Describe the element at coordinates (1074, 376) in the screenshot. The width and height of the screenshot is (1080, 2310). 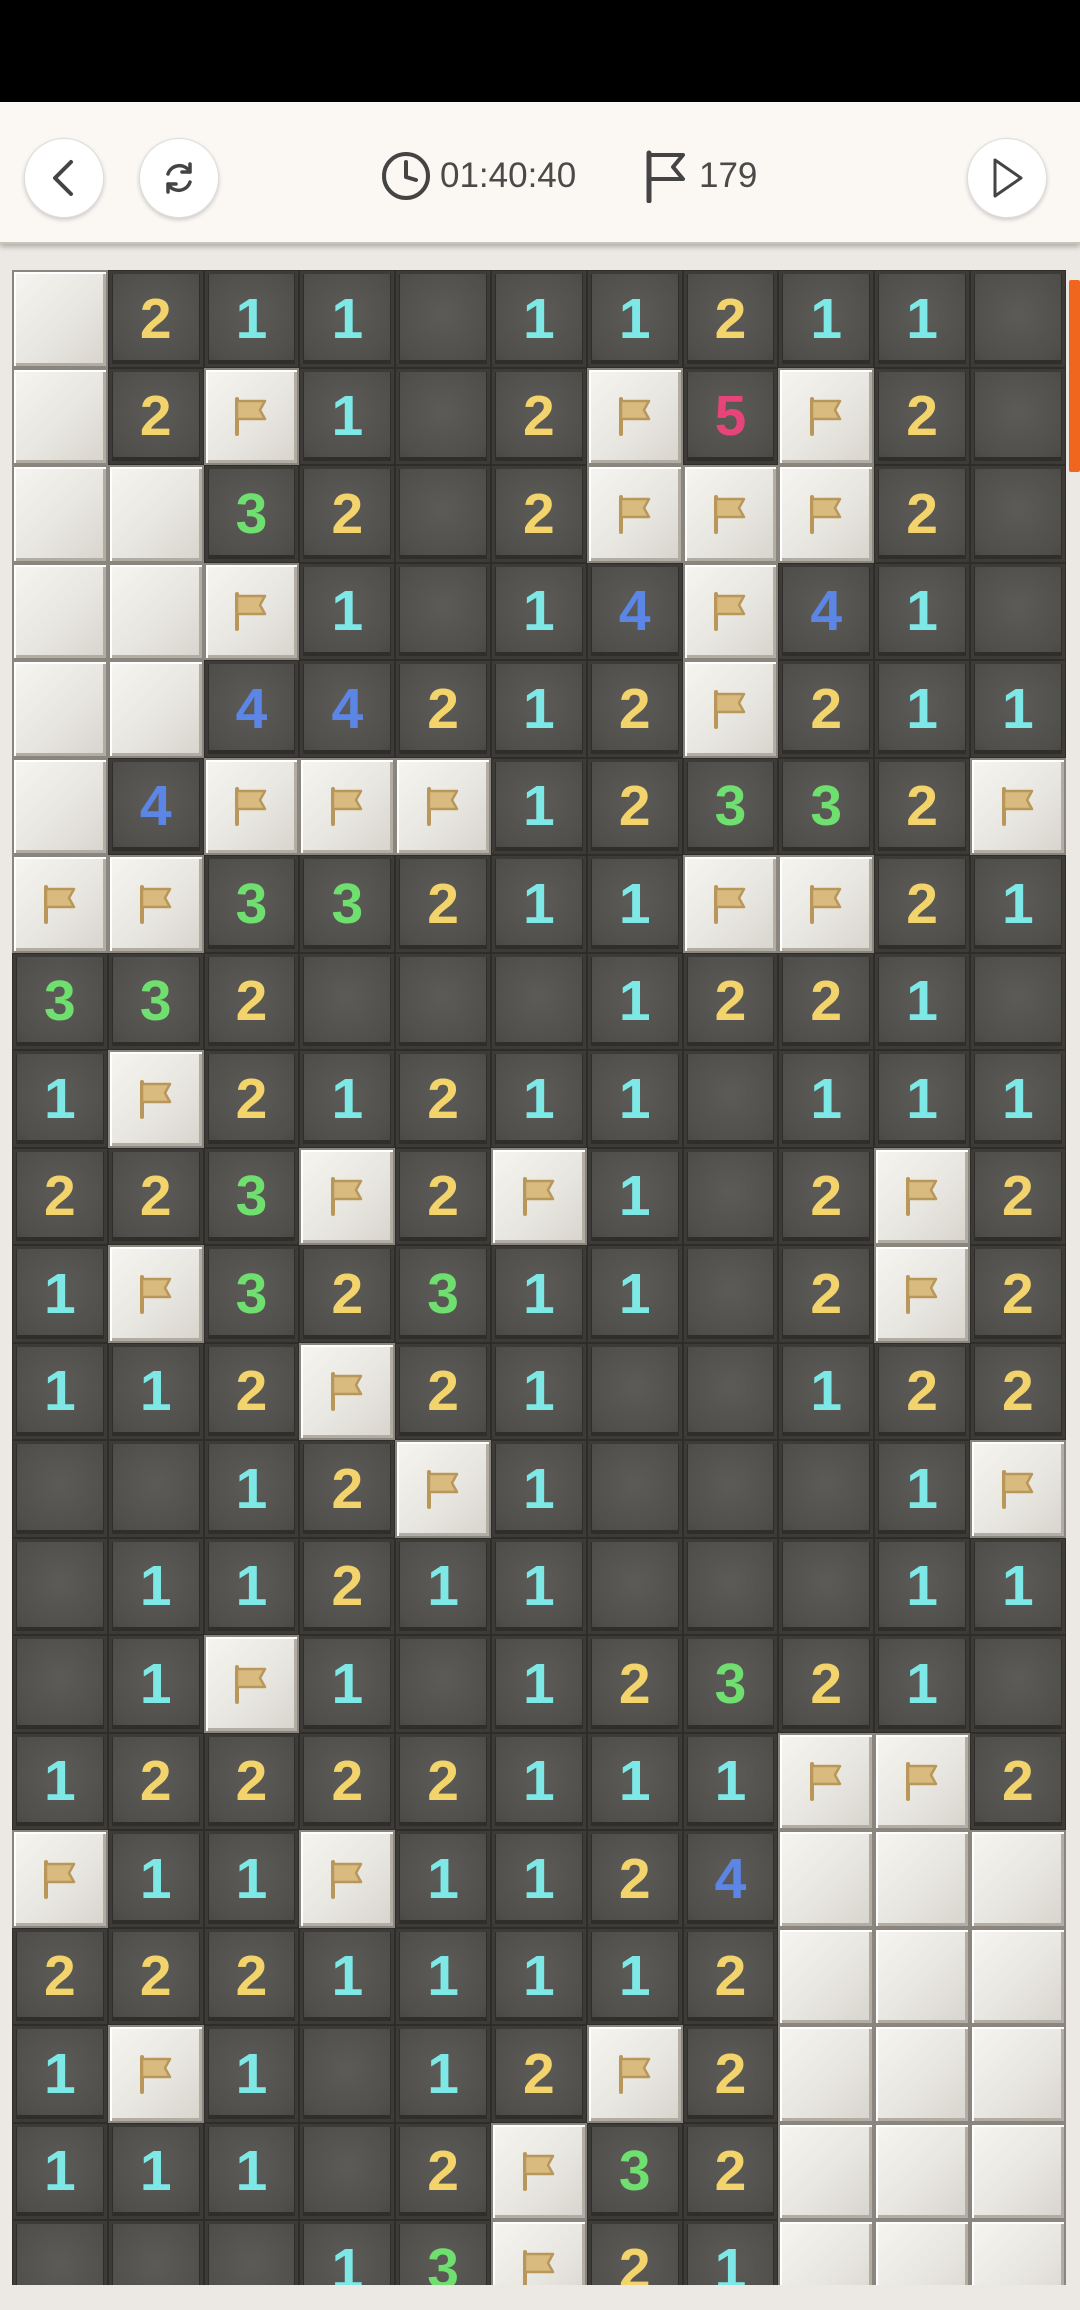
I see `scroll-indicator` at that location.